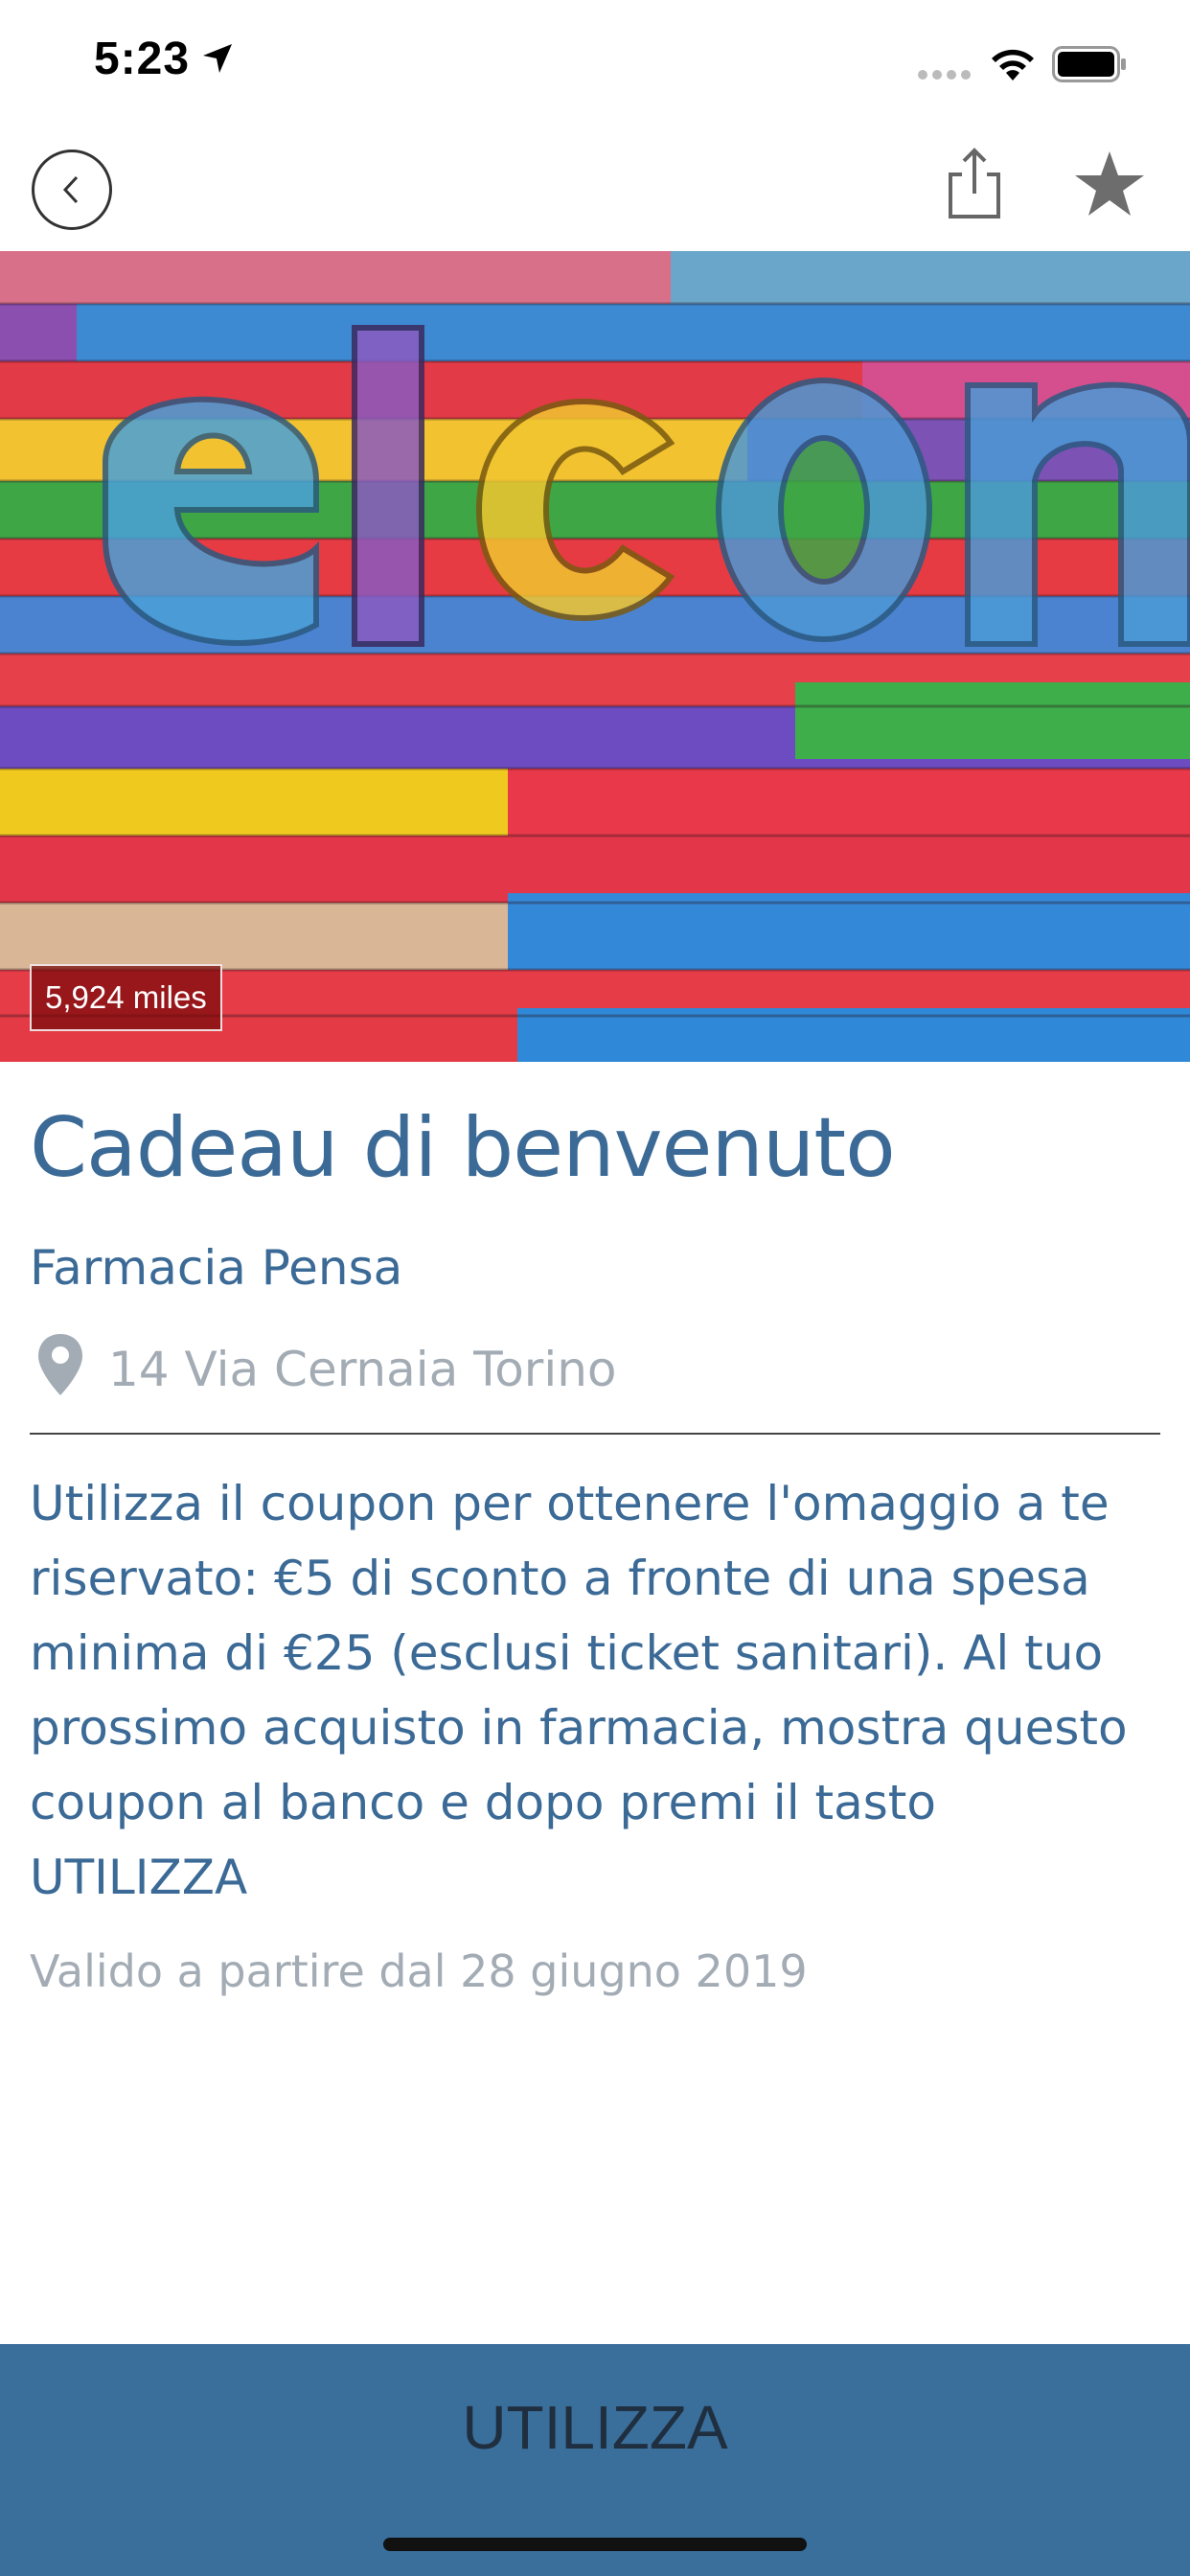 The width and height of the screenshot is (1190, 2576). What do you see at coordinates (218, 58) in the screenshot?
I see `location-arrow-icon` at bounding box center [218, 58].